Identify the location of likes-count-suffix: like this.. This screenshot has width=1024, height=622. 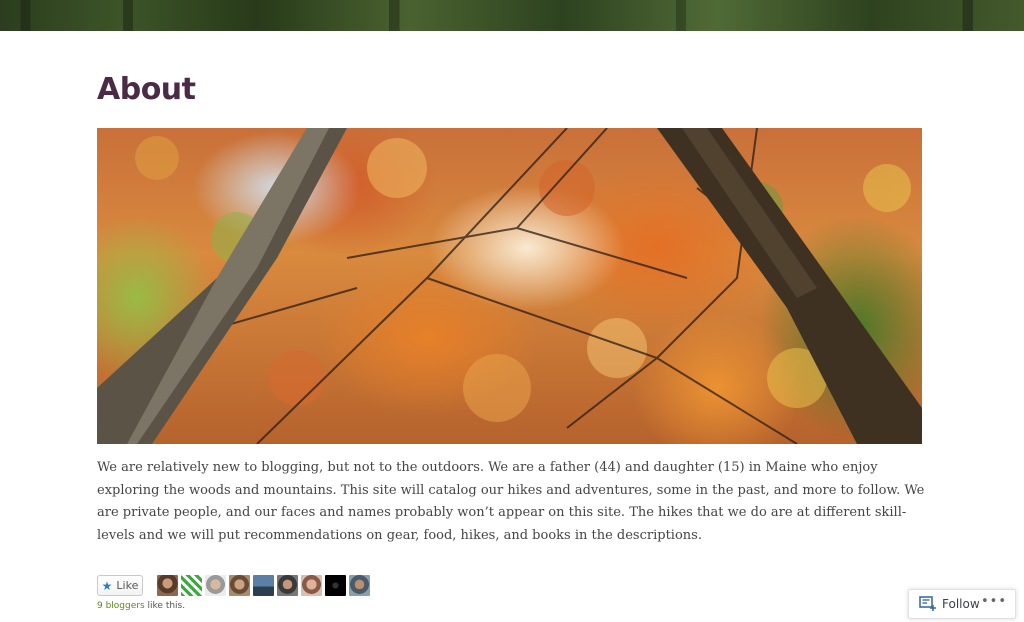
(165, 606).